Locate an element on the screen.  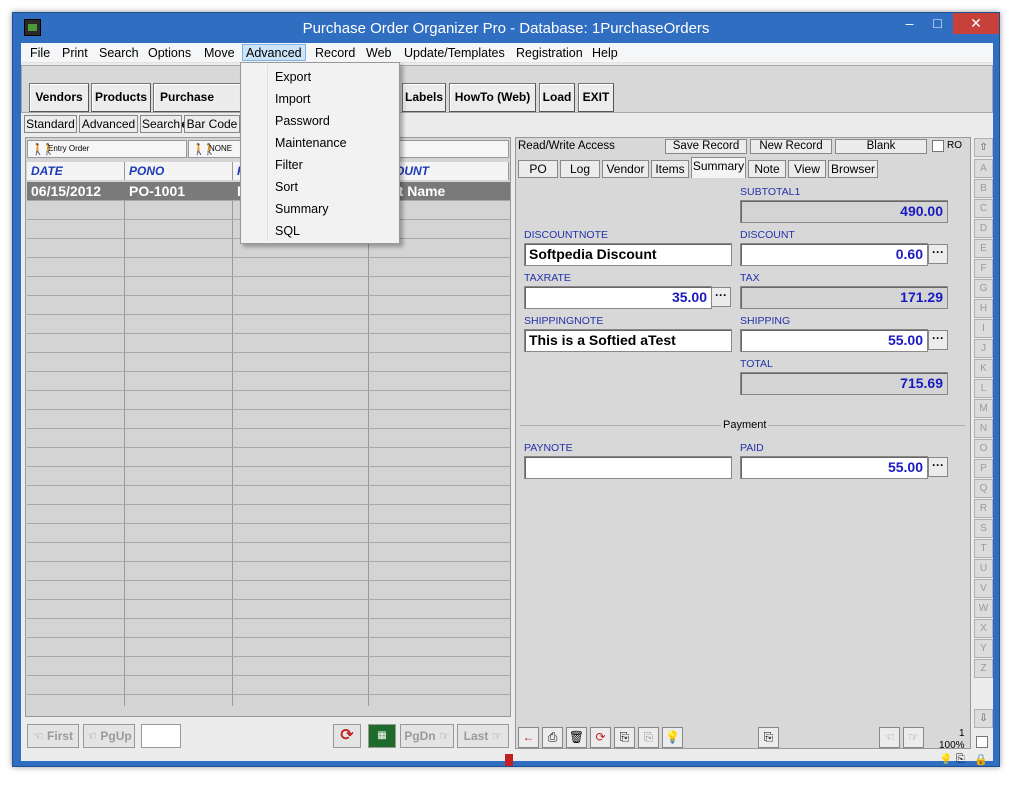
alpha-i: I is located at coordinates (983, 328).